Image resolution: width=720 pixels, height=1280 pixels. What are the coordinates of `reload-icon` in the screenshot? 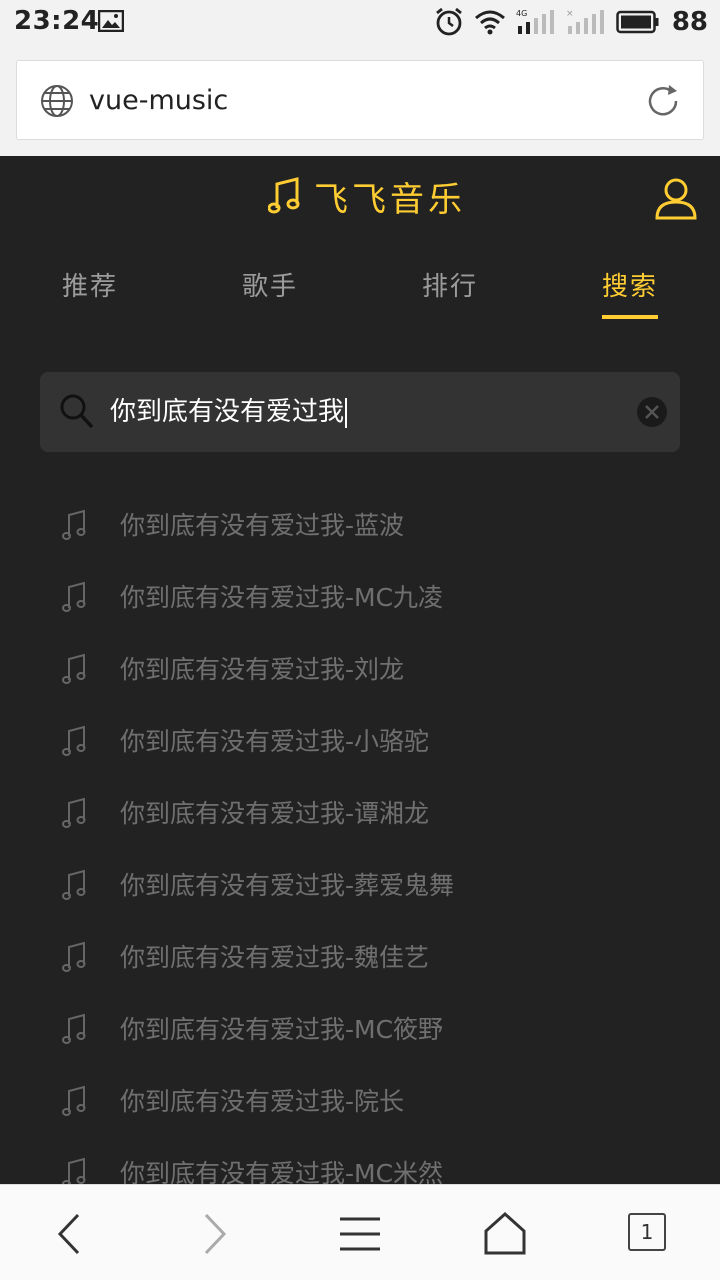 It's located at (663, 101).